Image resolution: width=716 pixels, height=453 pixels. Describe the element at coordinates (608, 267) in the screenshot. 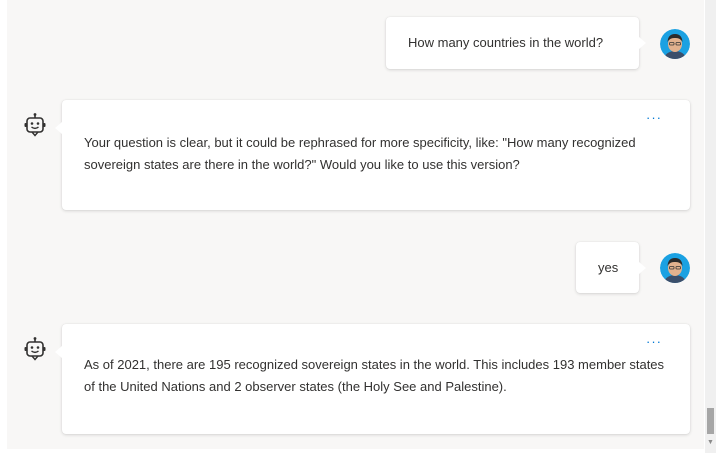

I see `user-message-text: yes` at that location.